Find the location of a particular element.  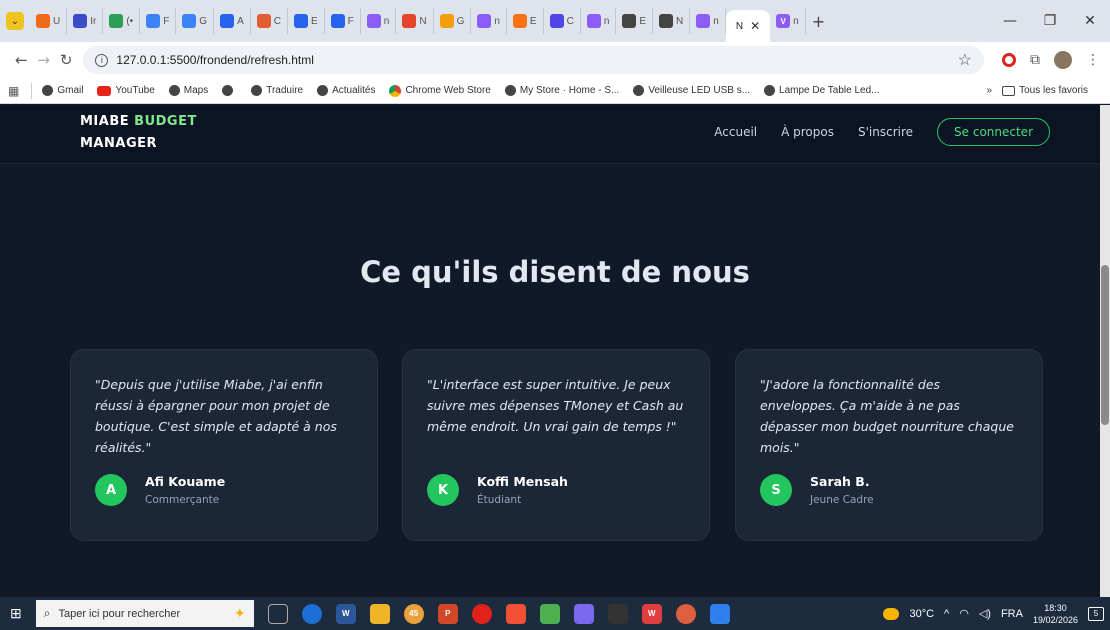

pen-icon is located at coordinates (227, 21).